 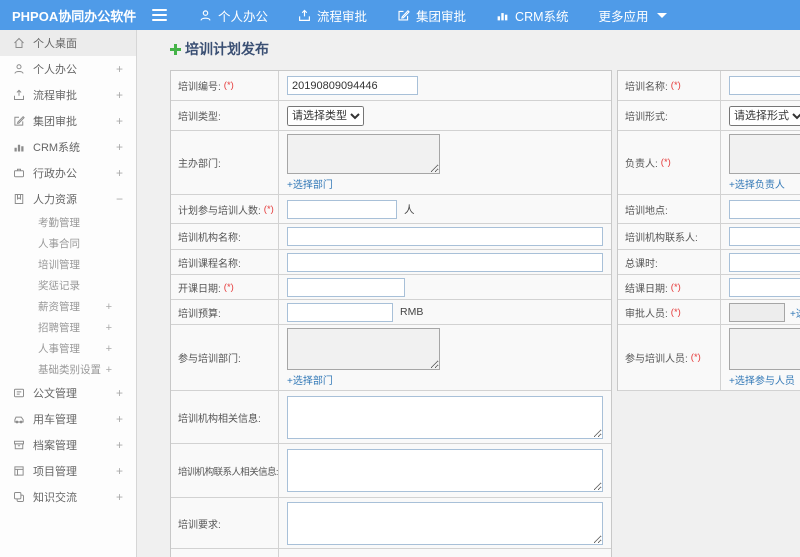 I want to click on nav-label: 个人办公, so click(x=243, y=16).